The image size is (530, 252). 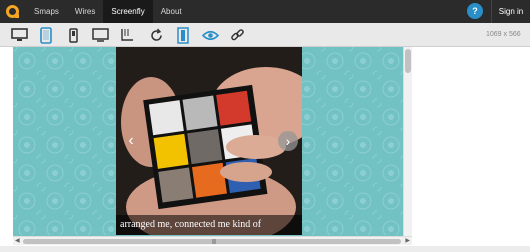 What do you see at coordinates (13, 11) in the screenshot?
I see `screenfly-logo` at bounding box center [13, 11].